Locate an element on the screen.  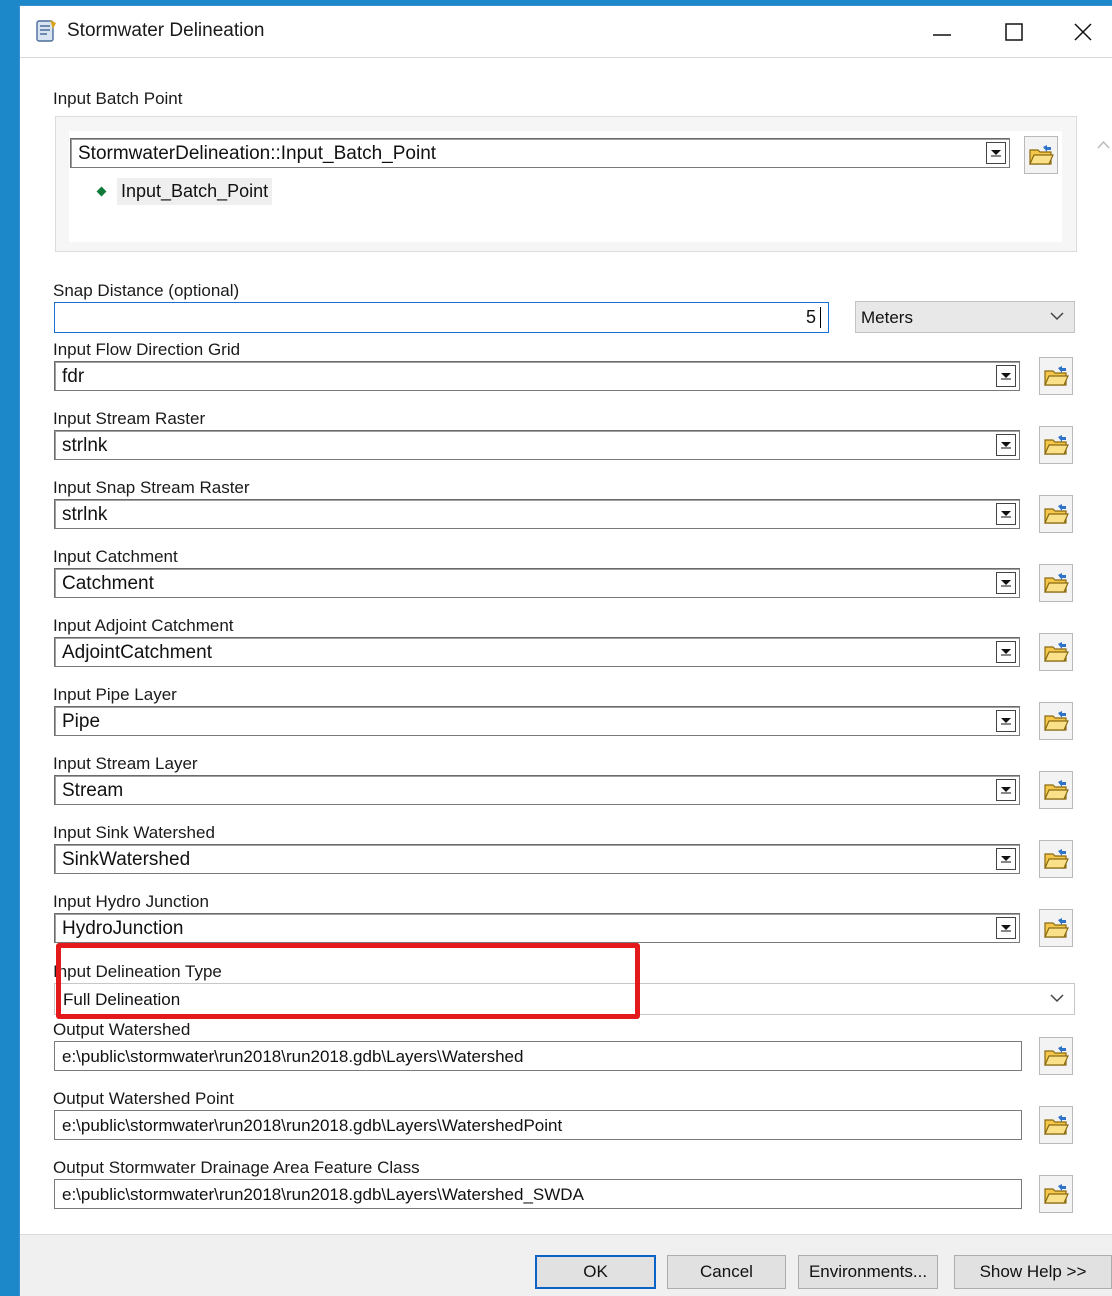
layer-input-label: Input Pipe Layer is located at coordinates (115, 694).